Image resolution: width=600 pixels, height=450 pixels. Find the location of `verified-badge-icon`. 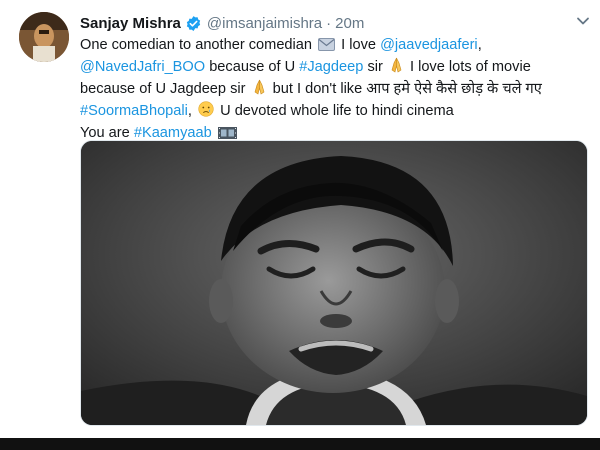

verified-badge-icon is located at coordinates (193, 23).